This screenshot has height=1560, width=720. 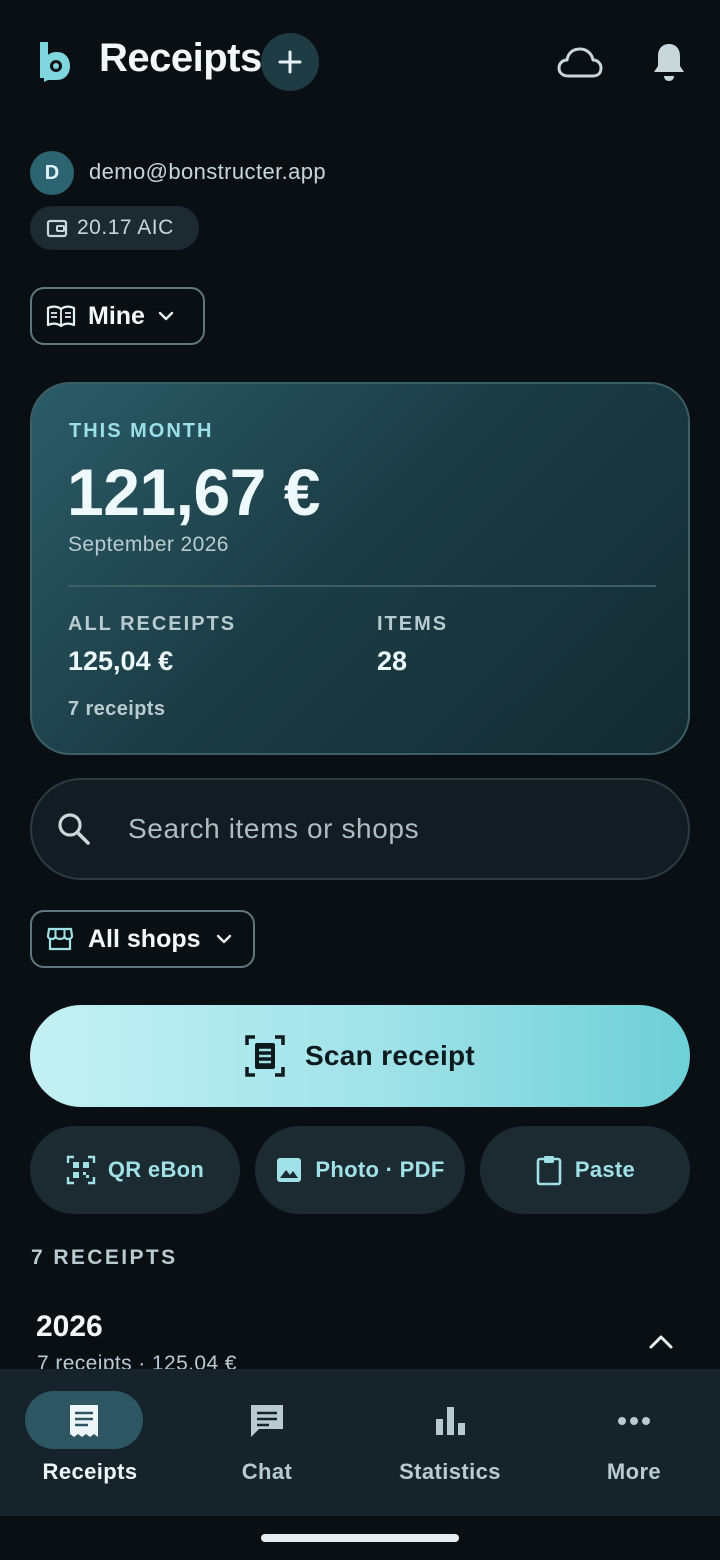 What do you see at coordinates (450, 1442) in the screenshot?
I see `nav-item-statistics: Statistics` at bounding box center [450, 1442].